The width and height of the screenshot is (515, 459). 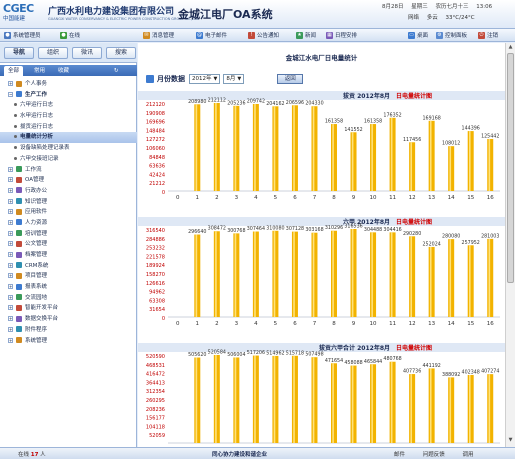 I want to click on sidebar-item: + 附件程序, so click(x=68, y=330).